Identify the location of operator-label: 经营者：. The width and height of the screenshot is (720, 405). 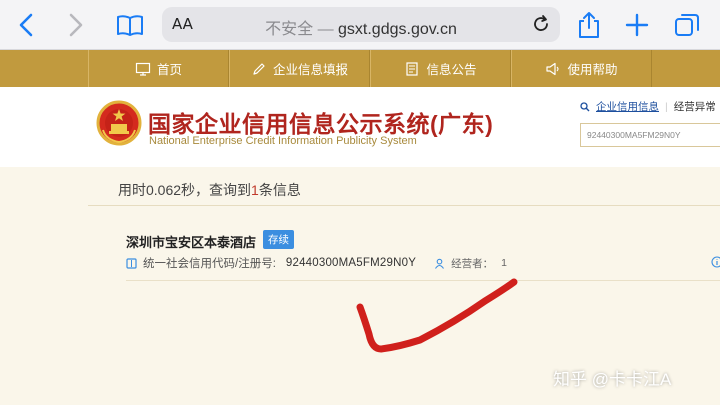
(472, 263).